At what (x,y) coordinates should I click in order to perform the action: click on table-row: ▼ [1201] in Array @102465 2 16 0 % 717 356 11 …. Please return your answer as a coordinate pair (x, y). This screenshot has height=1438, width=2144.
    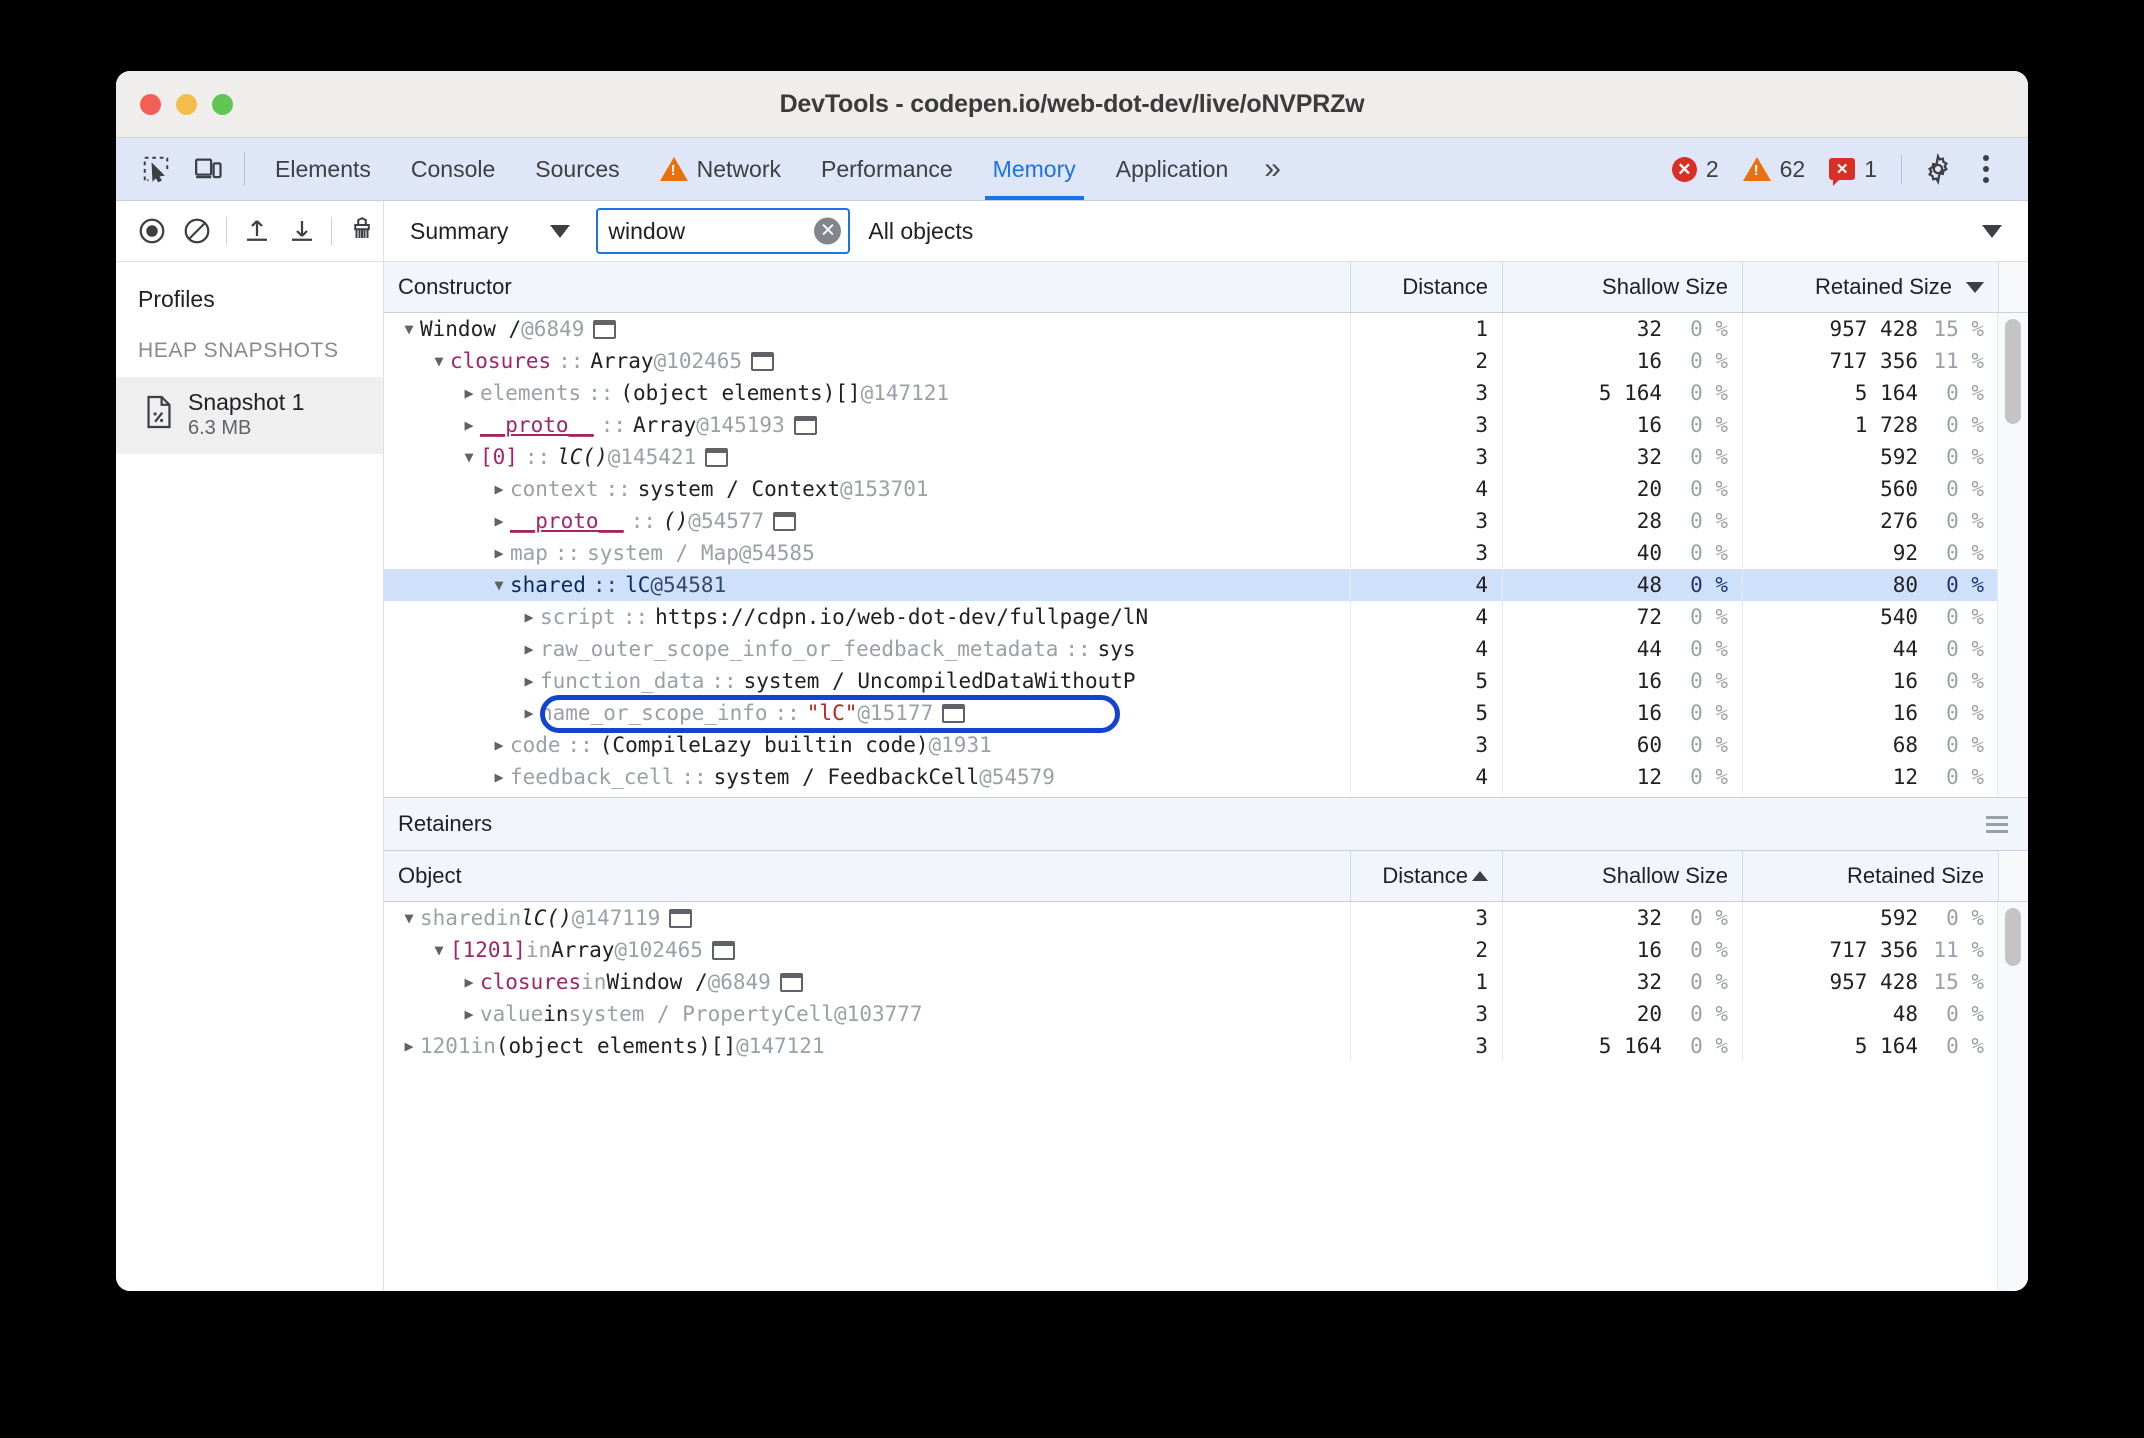
    Looking at the image, I should click on (1206, 950).